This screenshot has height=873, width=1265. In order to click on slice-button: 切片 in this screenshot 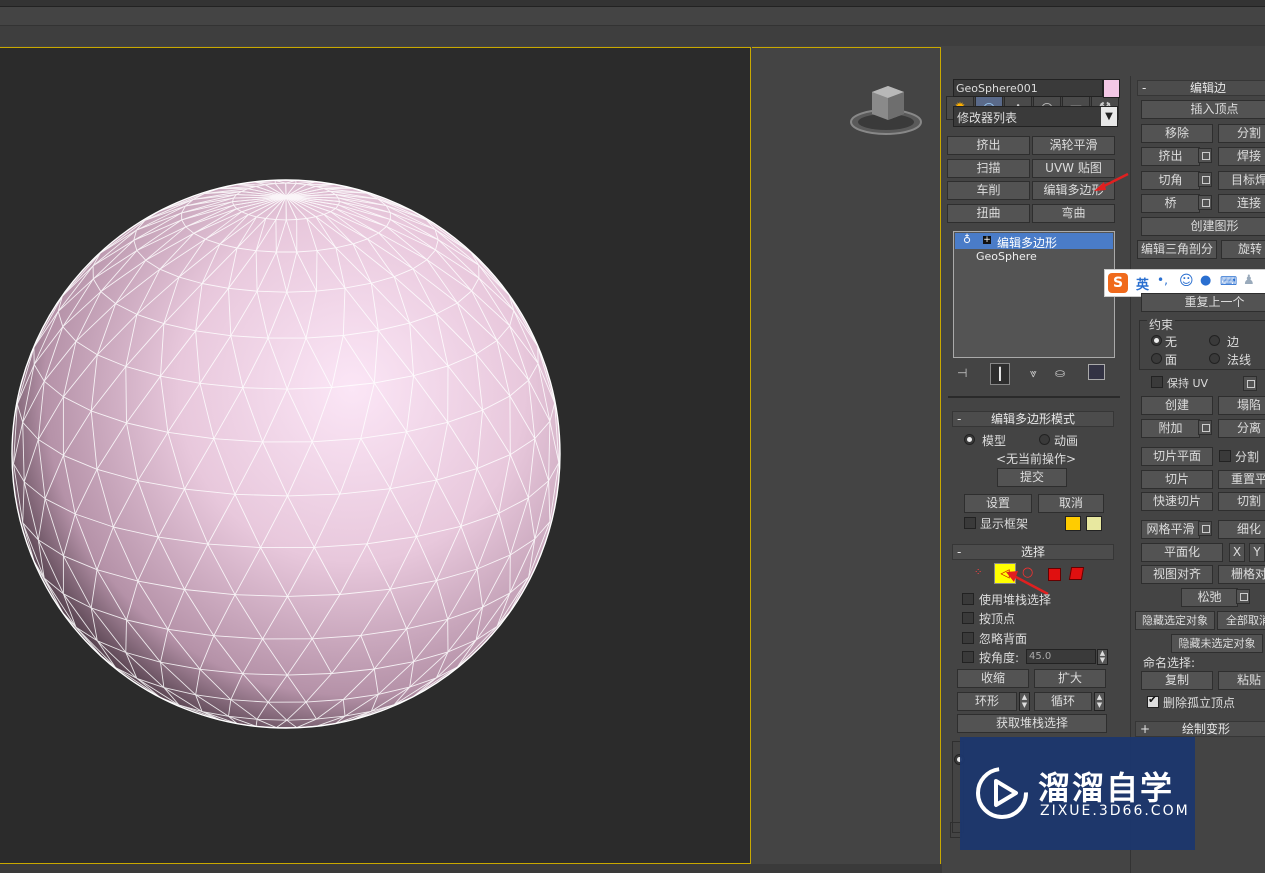, I will do `click(1177, 479)`.